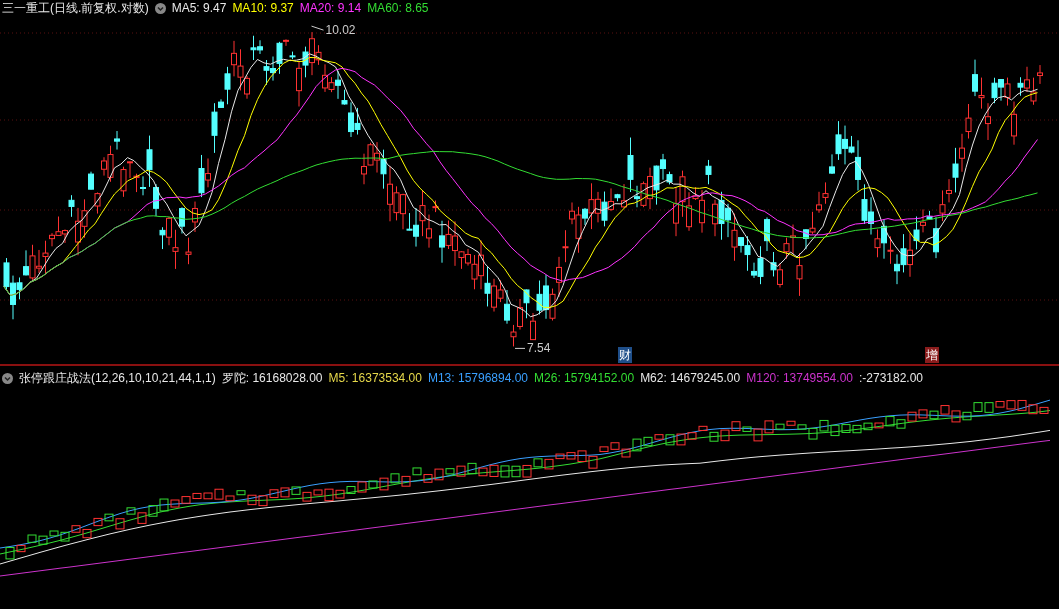  I want to click on indicator-title: 张停跟庄战法(12,26,10,10,21,44,1,1), so click(117, 378).